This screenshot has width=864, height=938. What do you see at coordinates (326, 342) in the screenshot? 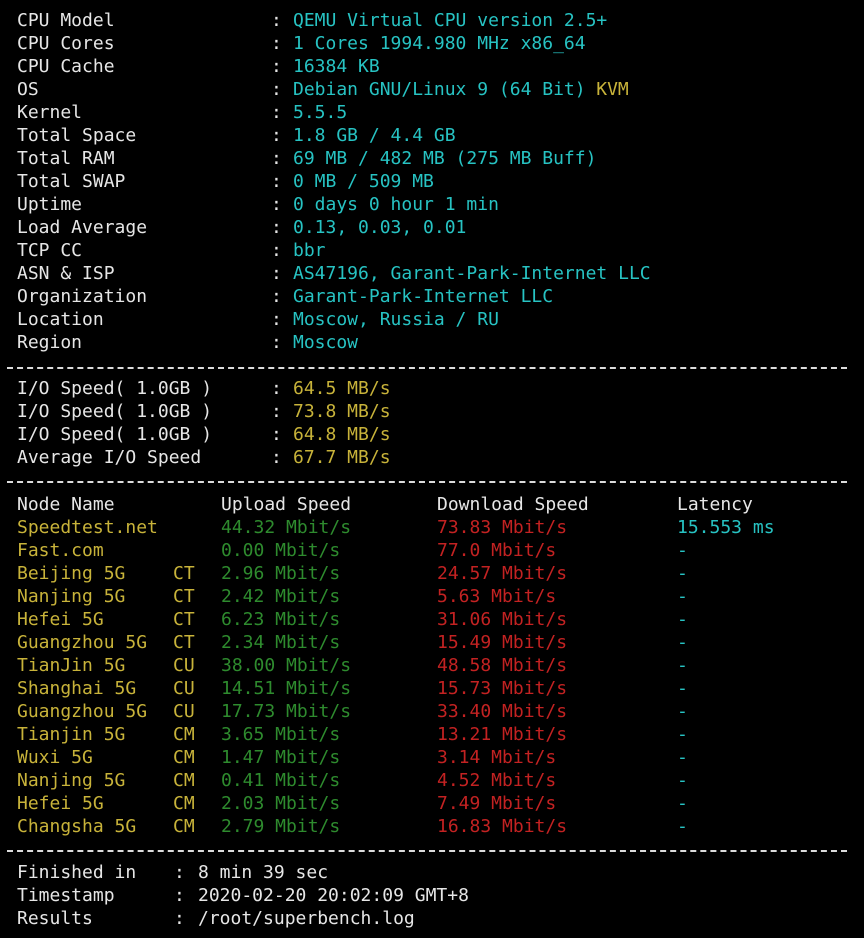
I see `sysinfo-value: Moscow` at bounding box center [326, 342].